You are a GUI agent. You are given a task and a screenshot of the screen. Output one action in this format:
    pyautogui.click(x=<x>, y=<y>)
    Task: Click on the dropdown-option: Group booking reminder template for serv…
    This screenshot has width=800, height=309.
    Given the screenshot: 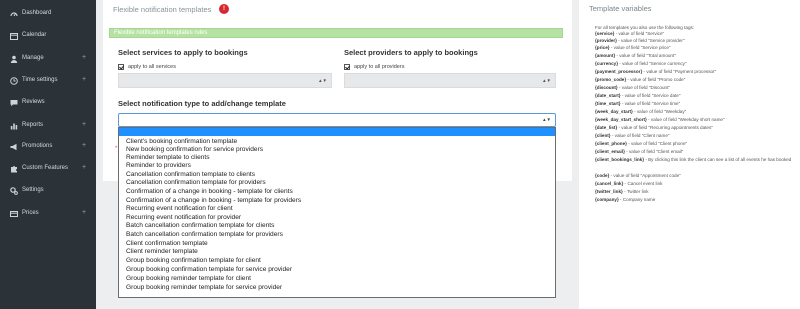 What is the action you would take?
    pyautogui.click(x=204, y=288)
    